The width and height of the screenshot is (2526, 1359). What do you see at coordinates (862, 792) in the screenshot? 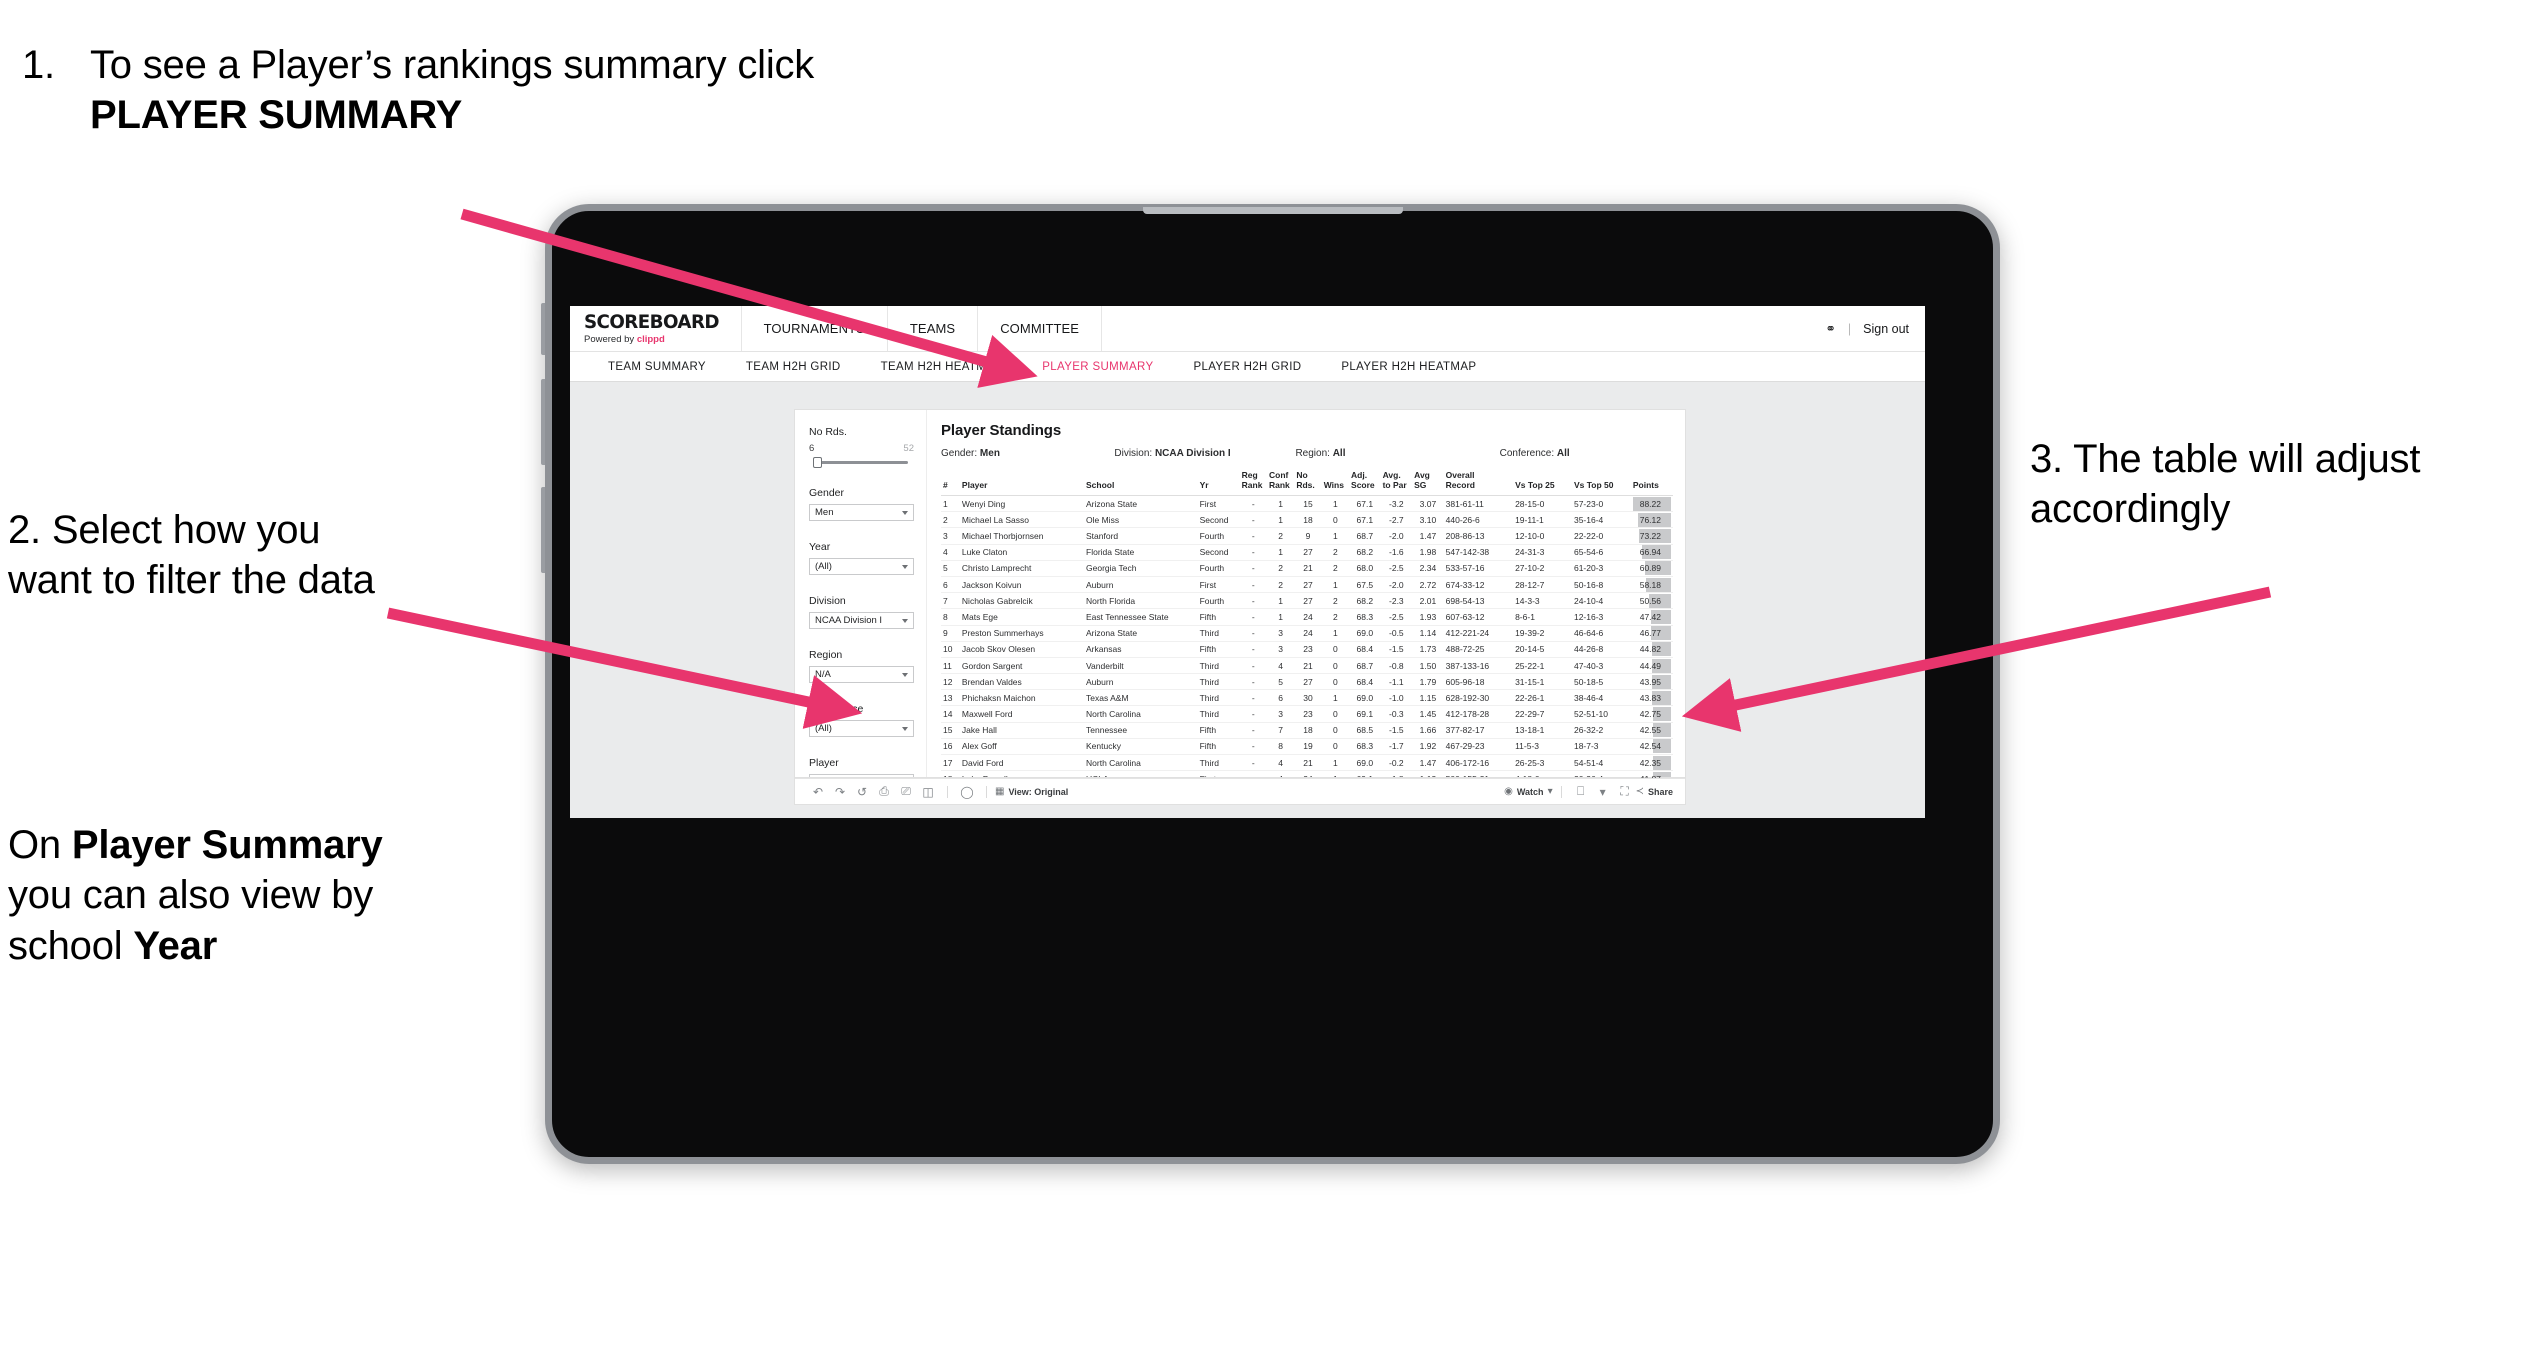
I see `revert-icon: ↺` at bounding box center [862, 792].